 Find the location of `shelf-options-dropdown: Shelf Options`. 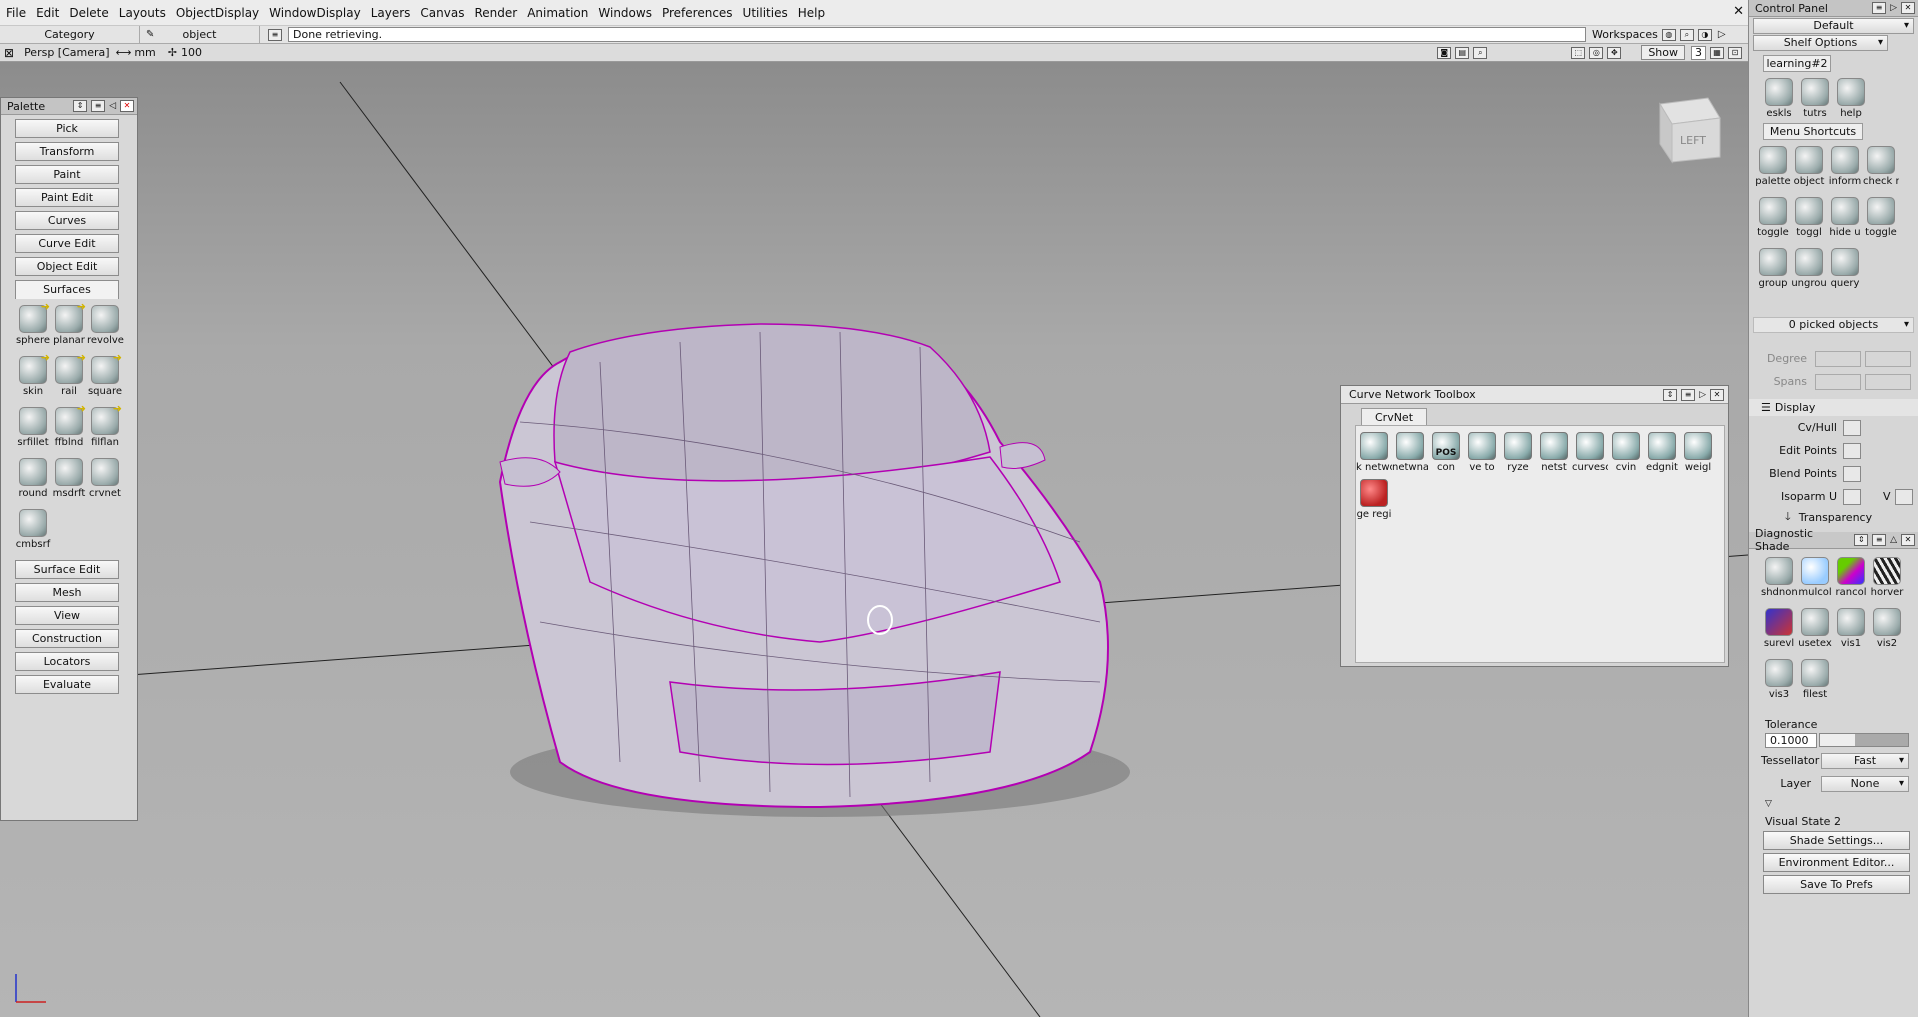

shelf-options-dropdown: Shelf Options is located at coordinates (1820, 43).